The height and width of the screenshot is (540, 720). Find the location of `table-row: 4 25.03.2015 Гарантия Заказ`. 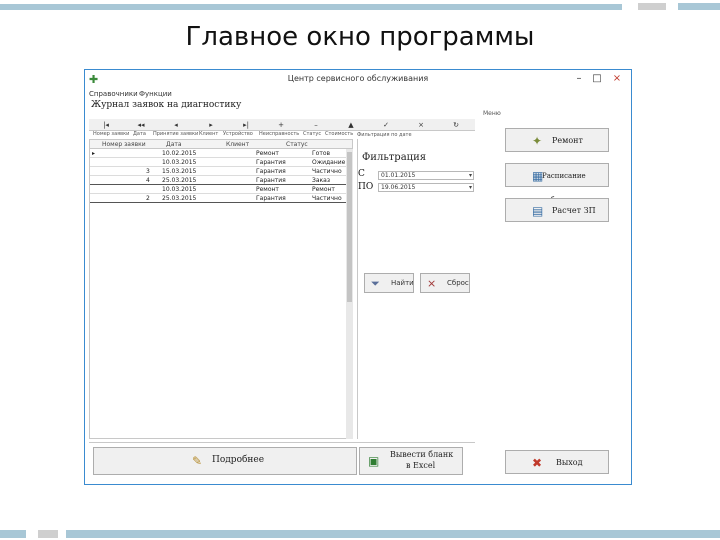

table-row: 4 25.03.2015 Гарантия Заказ is located at coordinates (221, 181).